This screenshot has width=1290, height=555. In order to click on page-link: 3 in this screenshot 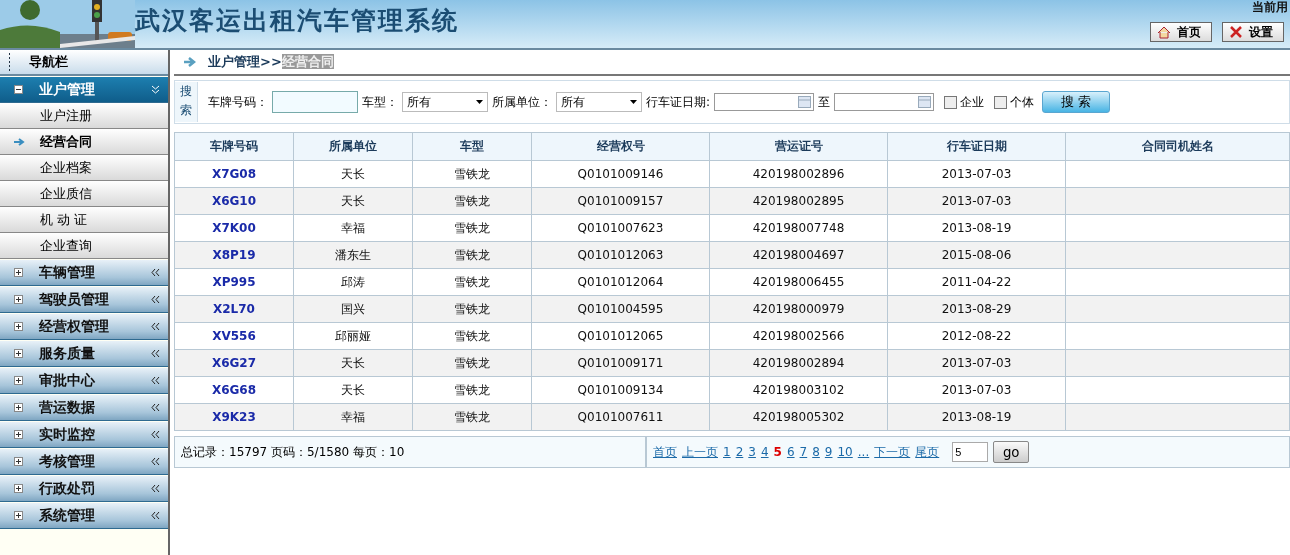, I will do `click(752, 452)`.